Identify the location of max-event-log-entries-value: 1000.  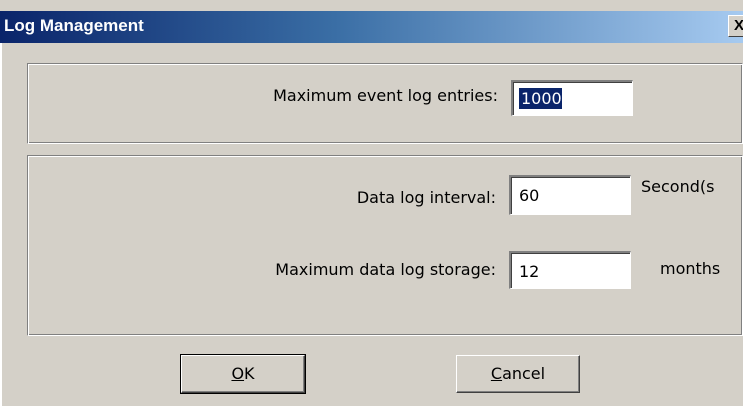
(541, 98).